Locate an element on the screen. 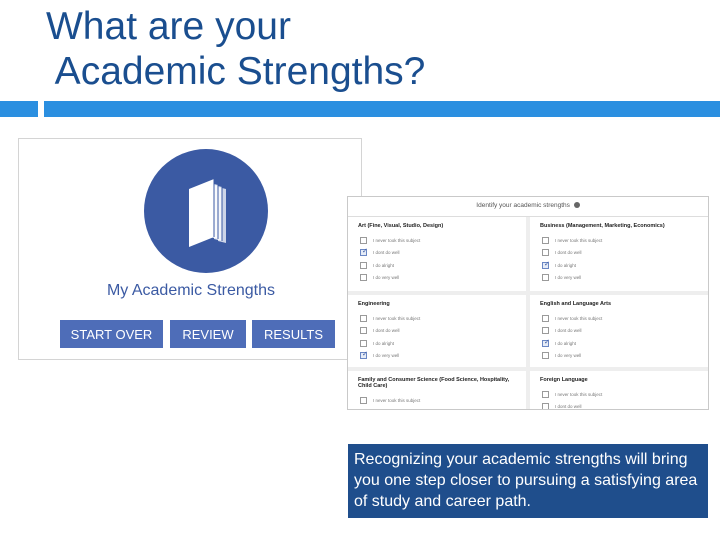  category-title: Foreign Language is located at coordinates (564, 380).